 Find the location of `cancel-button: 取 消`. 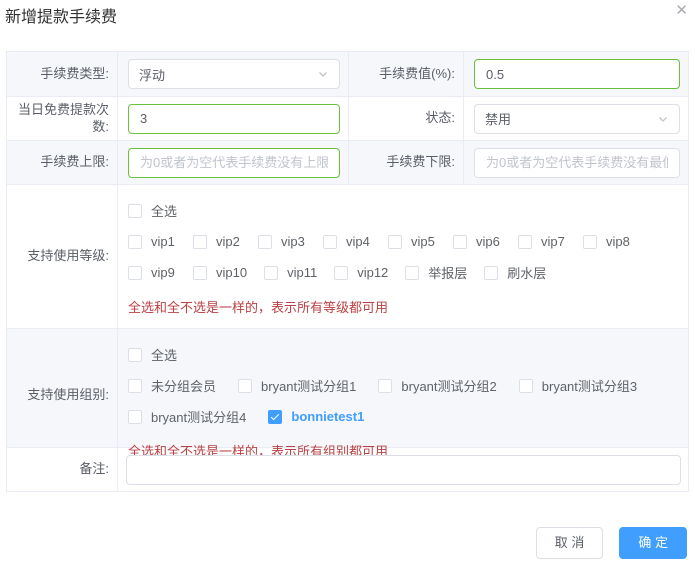

cancel-button: 取 消 is located at coordinates (569, 543).